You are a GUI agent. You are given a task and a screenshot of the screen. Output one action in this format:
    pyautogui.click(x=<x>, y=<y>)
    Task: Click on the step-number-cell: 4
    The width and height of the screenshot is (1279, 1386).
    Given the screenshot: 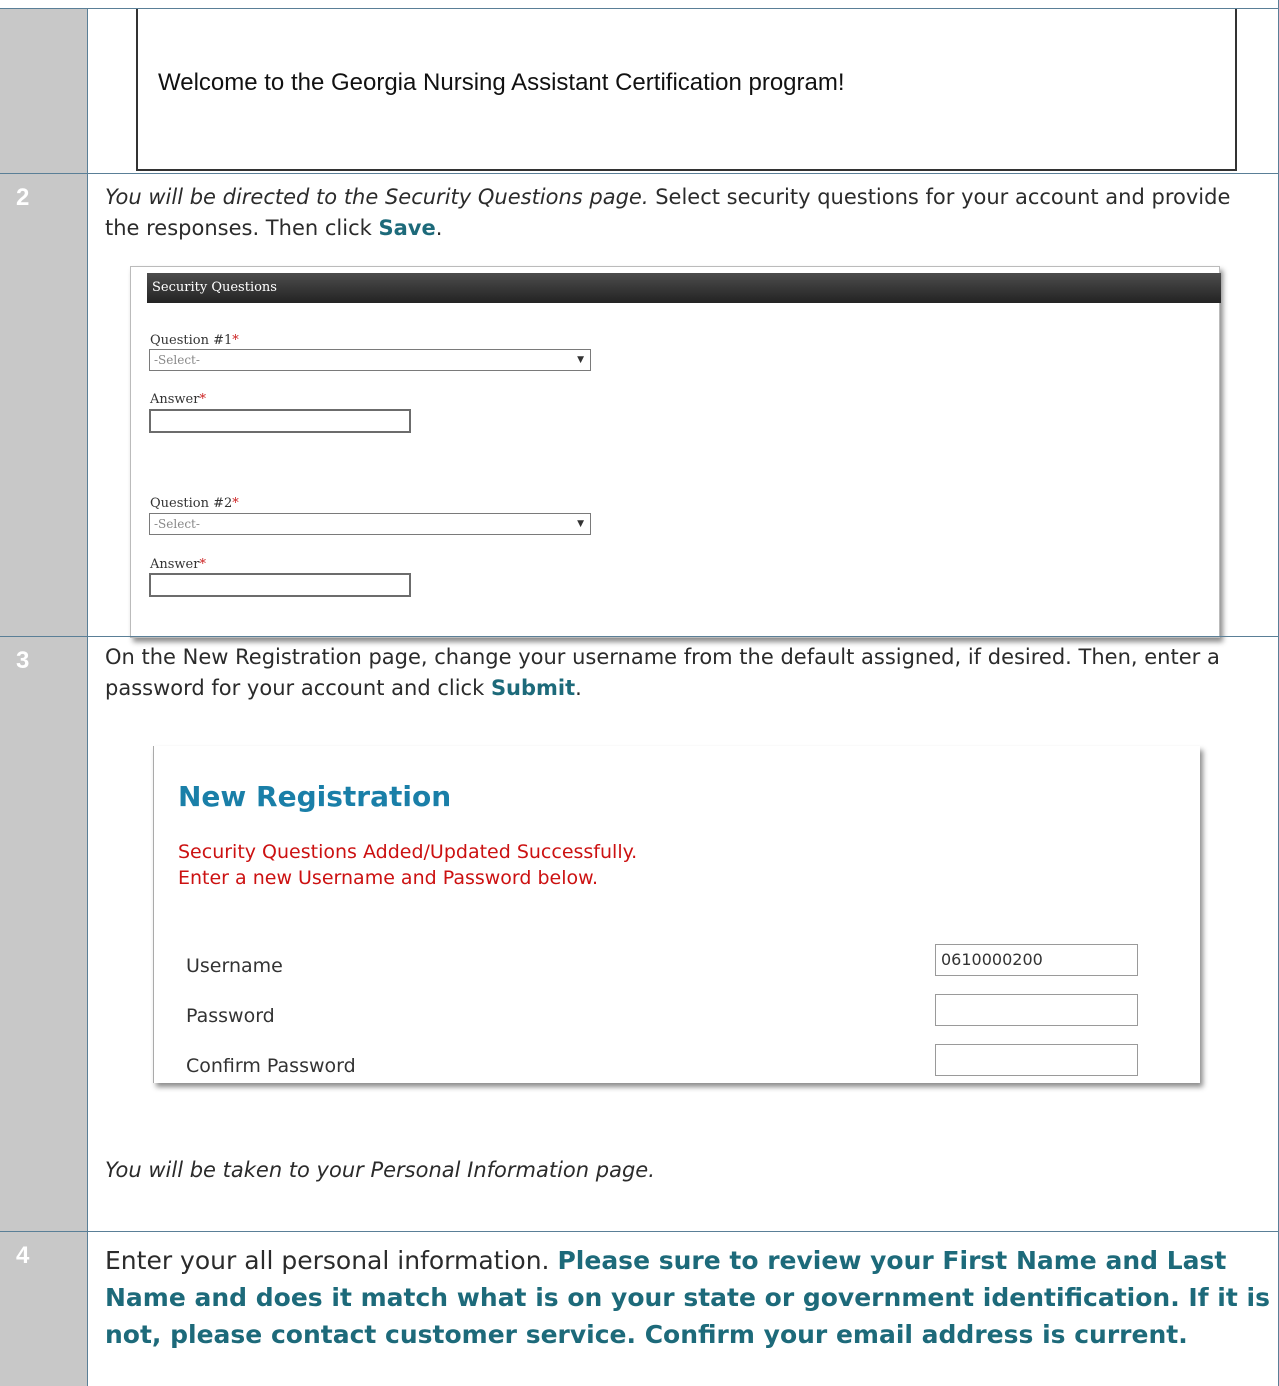 What is the action you would take?
    pyautogui.click(x=44, y=1309)
    